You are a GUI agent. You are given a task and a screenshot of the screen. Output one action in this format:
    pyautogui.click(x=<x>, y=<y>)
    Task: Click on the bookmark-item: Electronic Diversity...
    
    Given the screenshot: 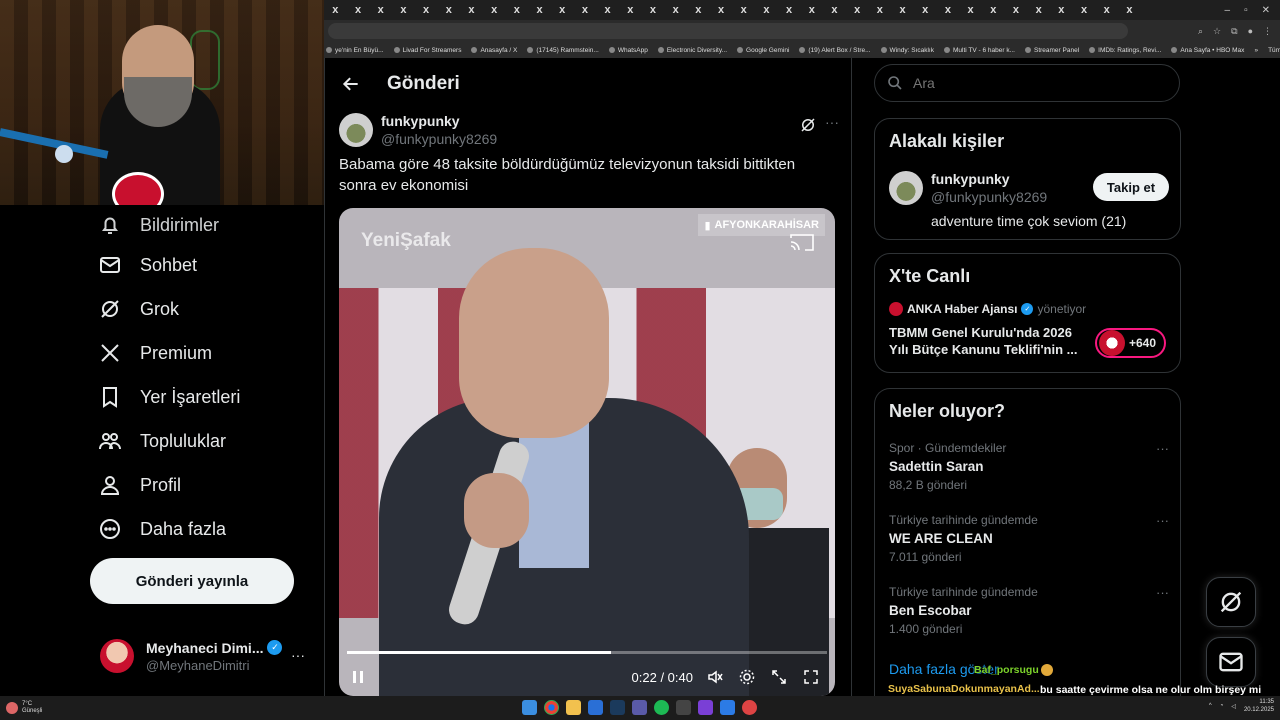 What is the action you would take?
    pyautogui.click(x=692, y=50)
    